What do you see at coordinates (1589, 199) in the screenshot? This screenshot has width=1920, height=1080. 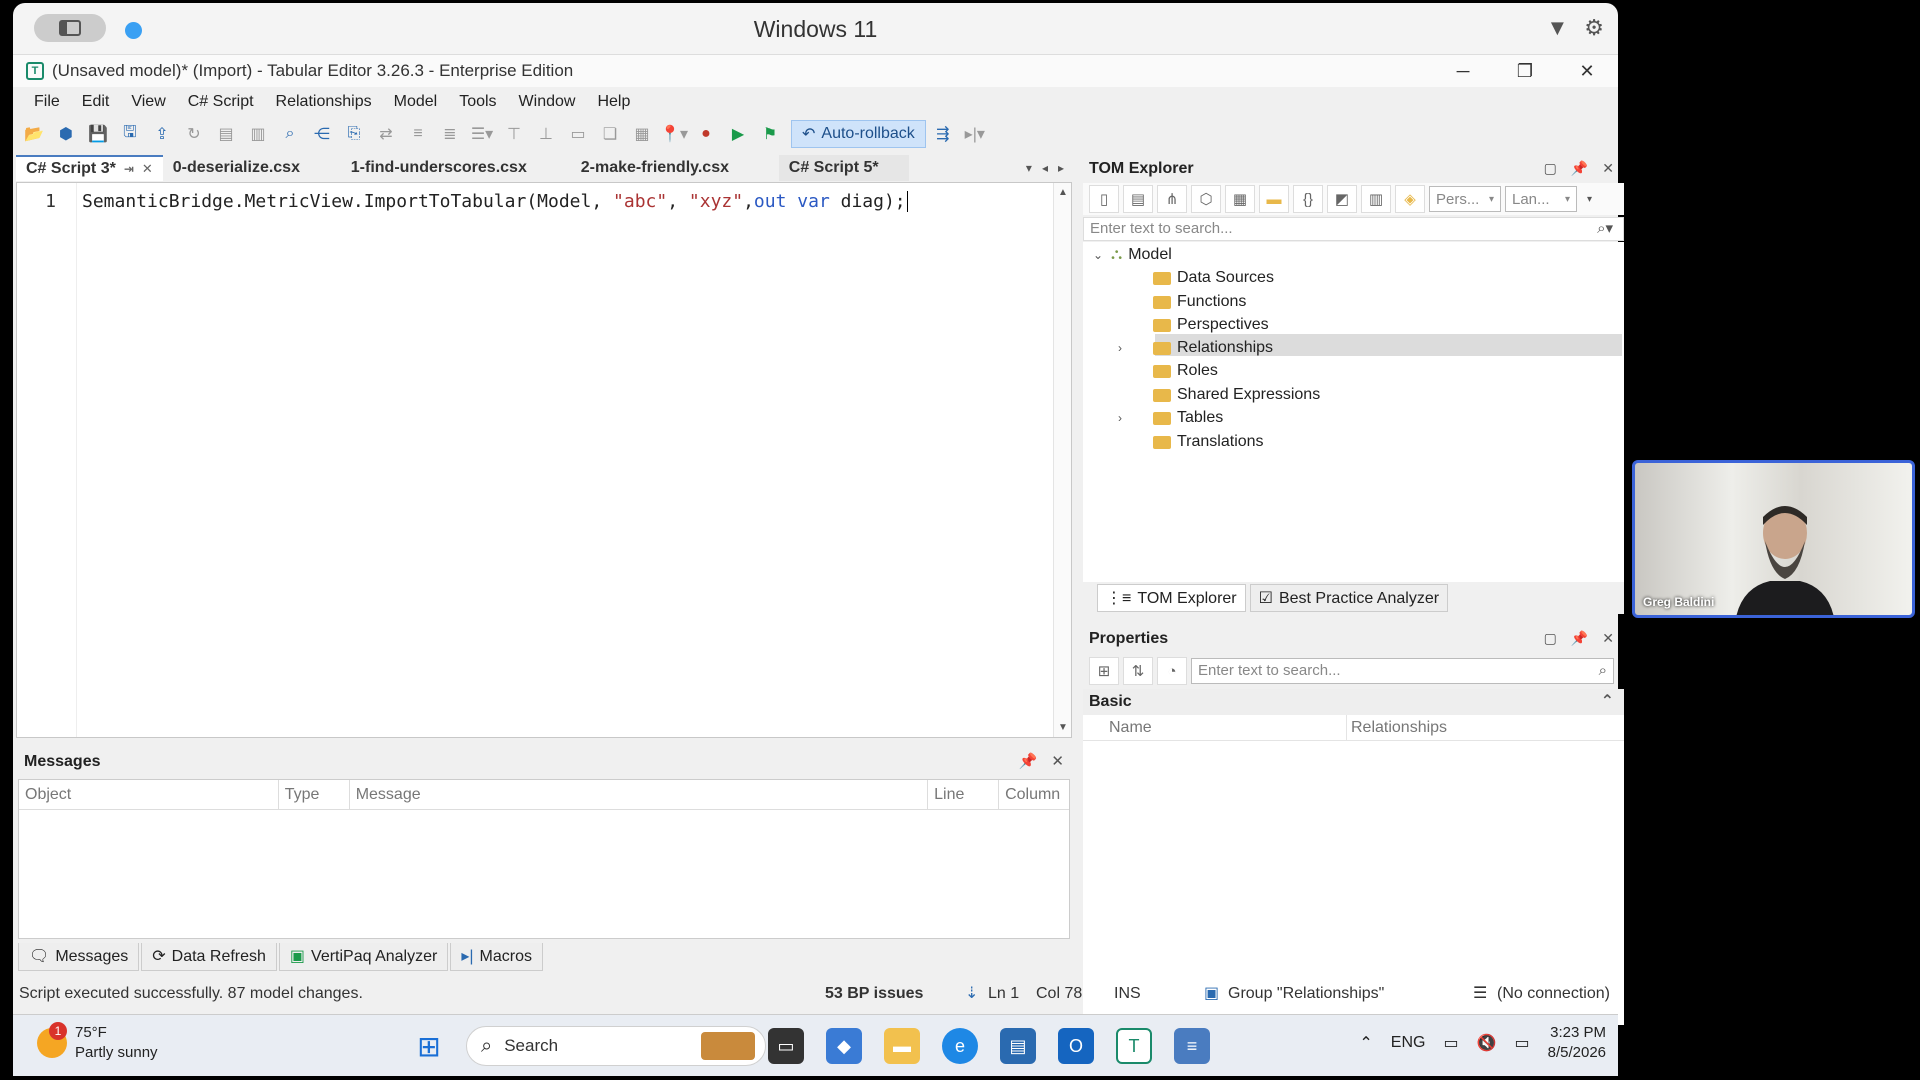 I see `chevron-down-icon: ▾` at bounding box center [1589, 199].